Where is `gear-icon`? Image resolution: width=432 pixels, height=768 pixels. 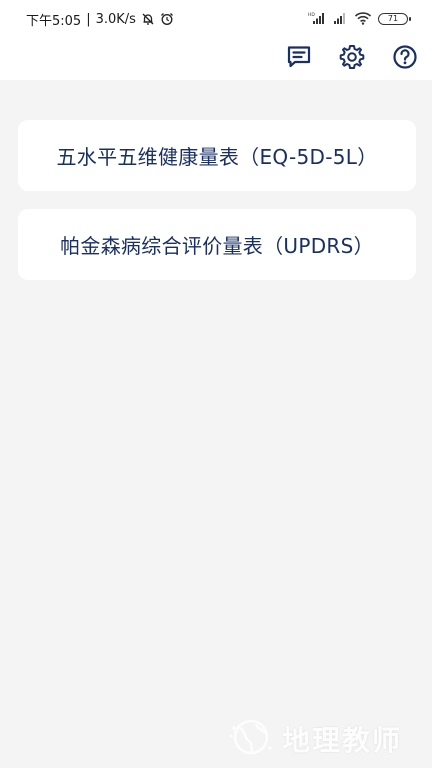
gear-icon is located at coordinates (352, 57).